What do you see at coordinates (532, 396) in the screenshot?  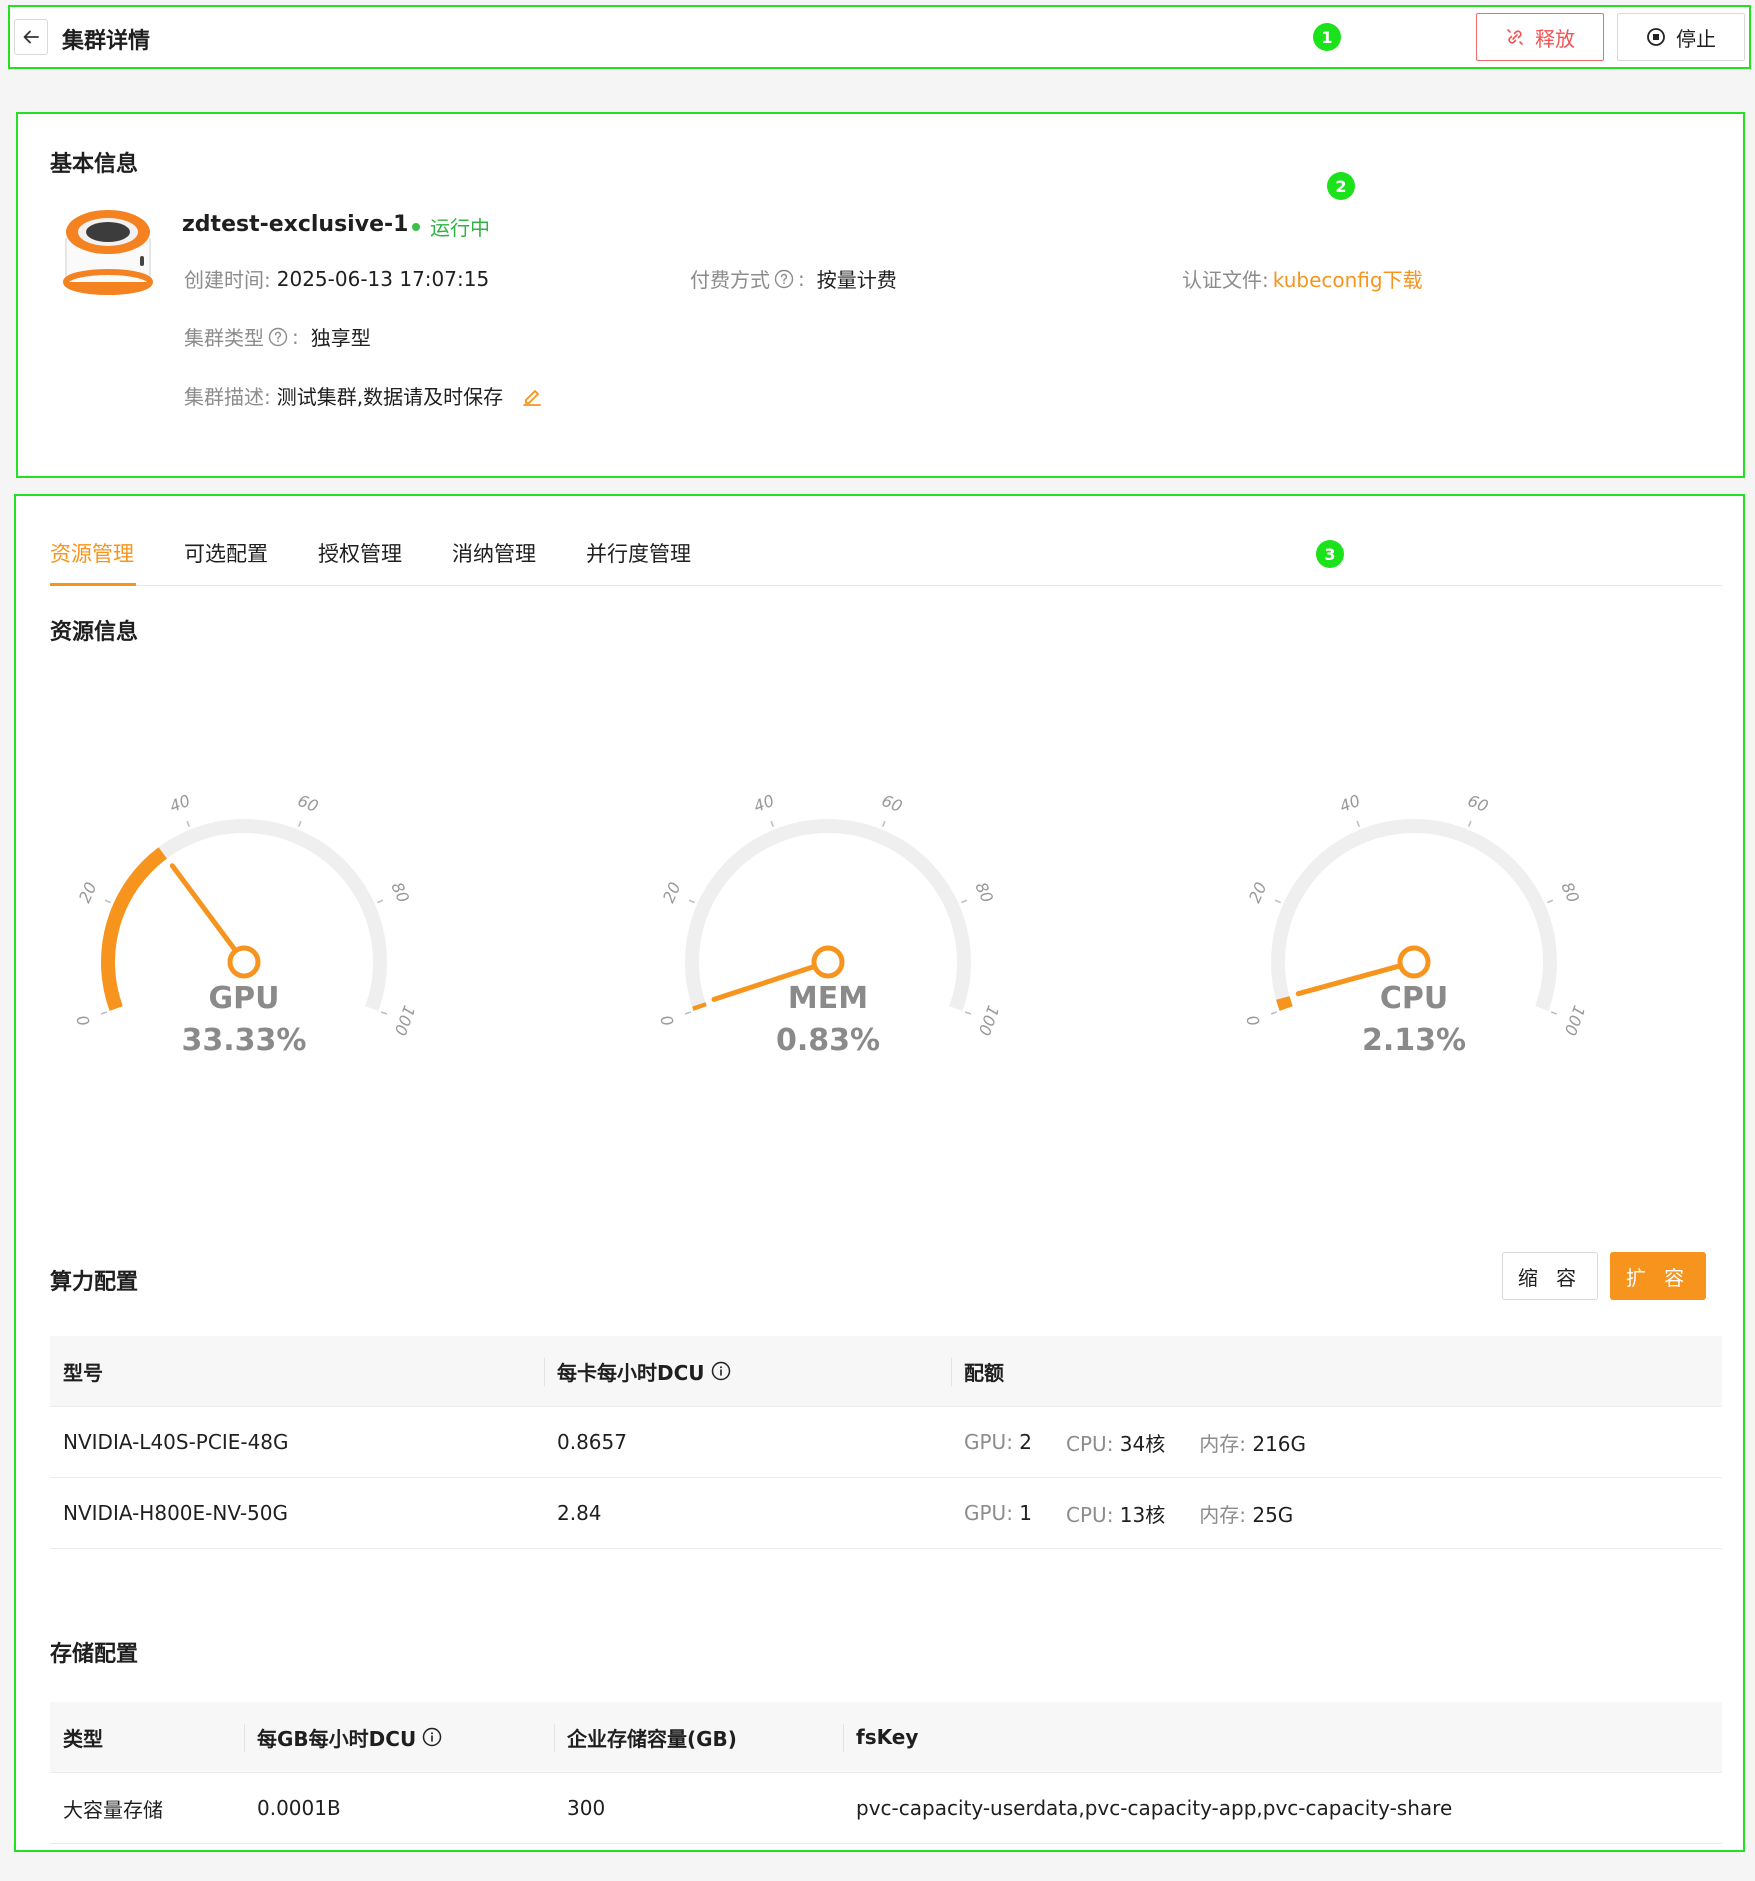 I see `edit-icon` at bounding box center [532, 396].